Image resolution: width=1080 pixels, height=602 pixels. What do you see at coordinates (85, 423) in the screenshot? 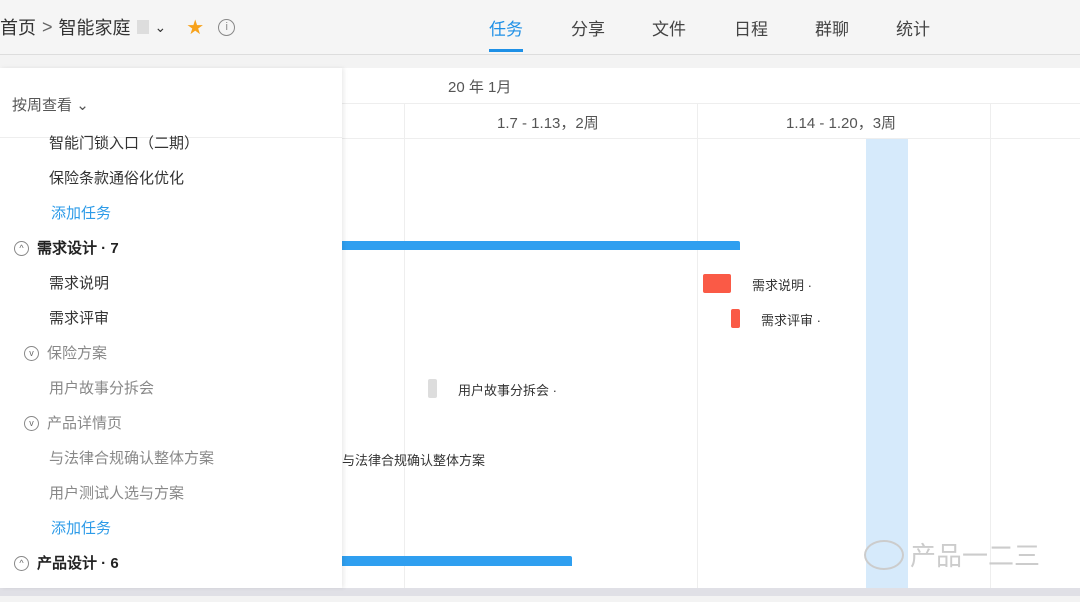
I see `row-label: 产品详情页` at bounding box center [85, 423].